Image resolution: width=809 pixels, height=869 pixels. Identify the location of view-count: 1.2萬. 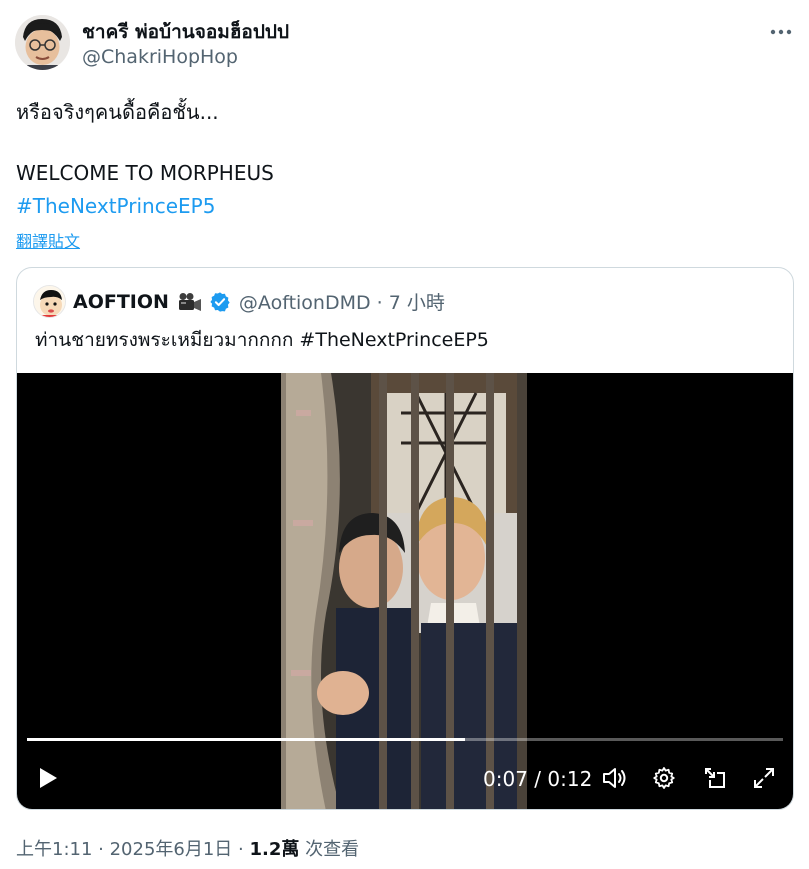
(274, 849).